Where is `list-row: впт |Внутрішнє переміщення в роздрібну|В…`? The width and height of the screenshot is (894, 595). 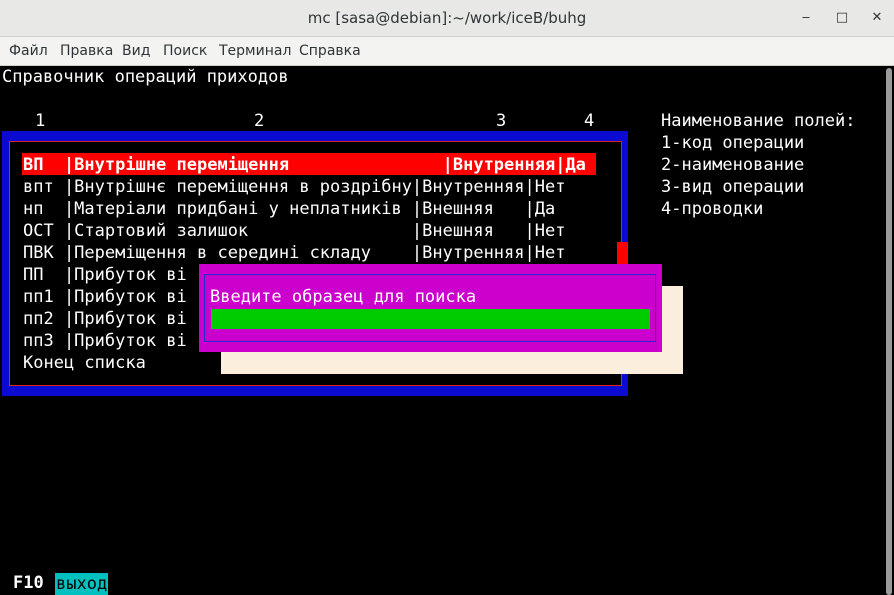
list-row: впт |Внутрішнє переміщення в роздрібну|В… is located at coordinates (294, 187).